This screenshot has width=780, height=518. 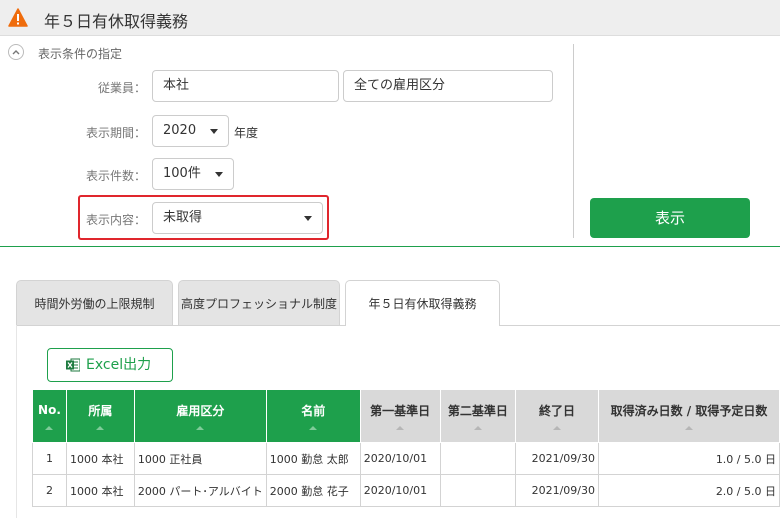 I want to click on col-header-employment-type: 雇用区分, so click(x=200, y=416).